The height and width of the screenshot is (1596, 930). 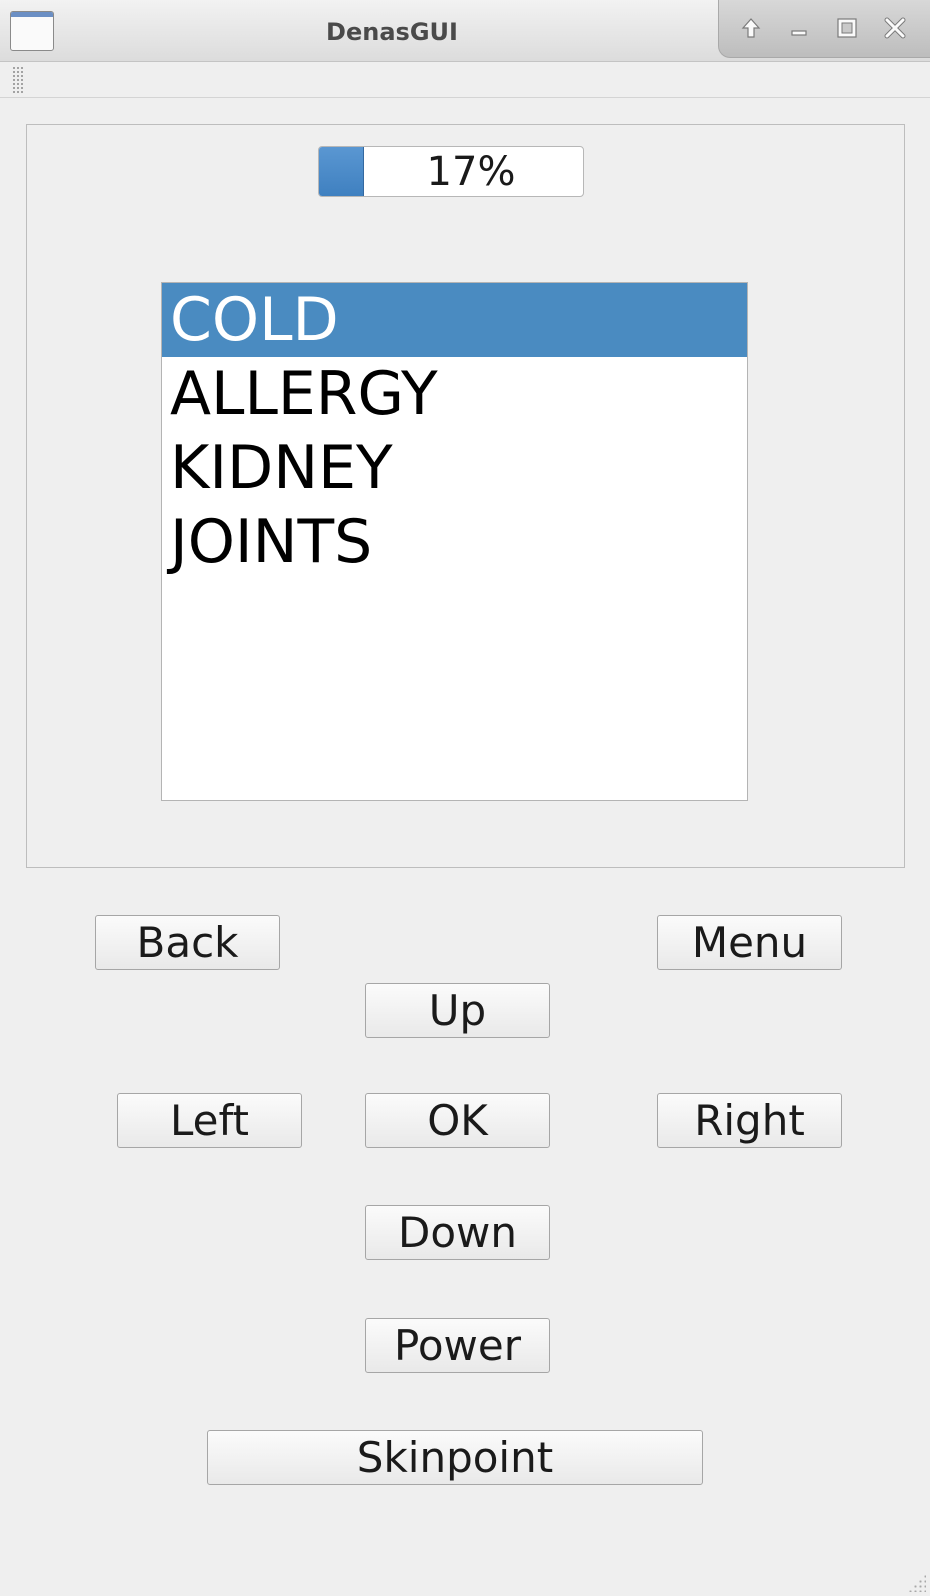 What do you see at coordinates (471, 171) in the screenshot?
I see `progress-text: 17%` at bounding box center [471, 171].